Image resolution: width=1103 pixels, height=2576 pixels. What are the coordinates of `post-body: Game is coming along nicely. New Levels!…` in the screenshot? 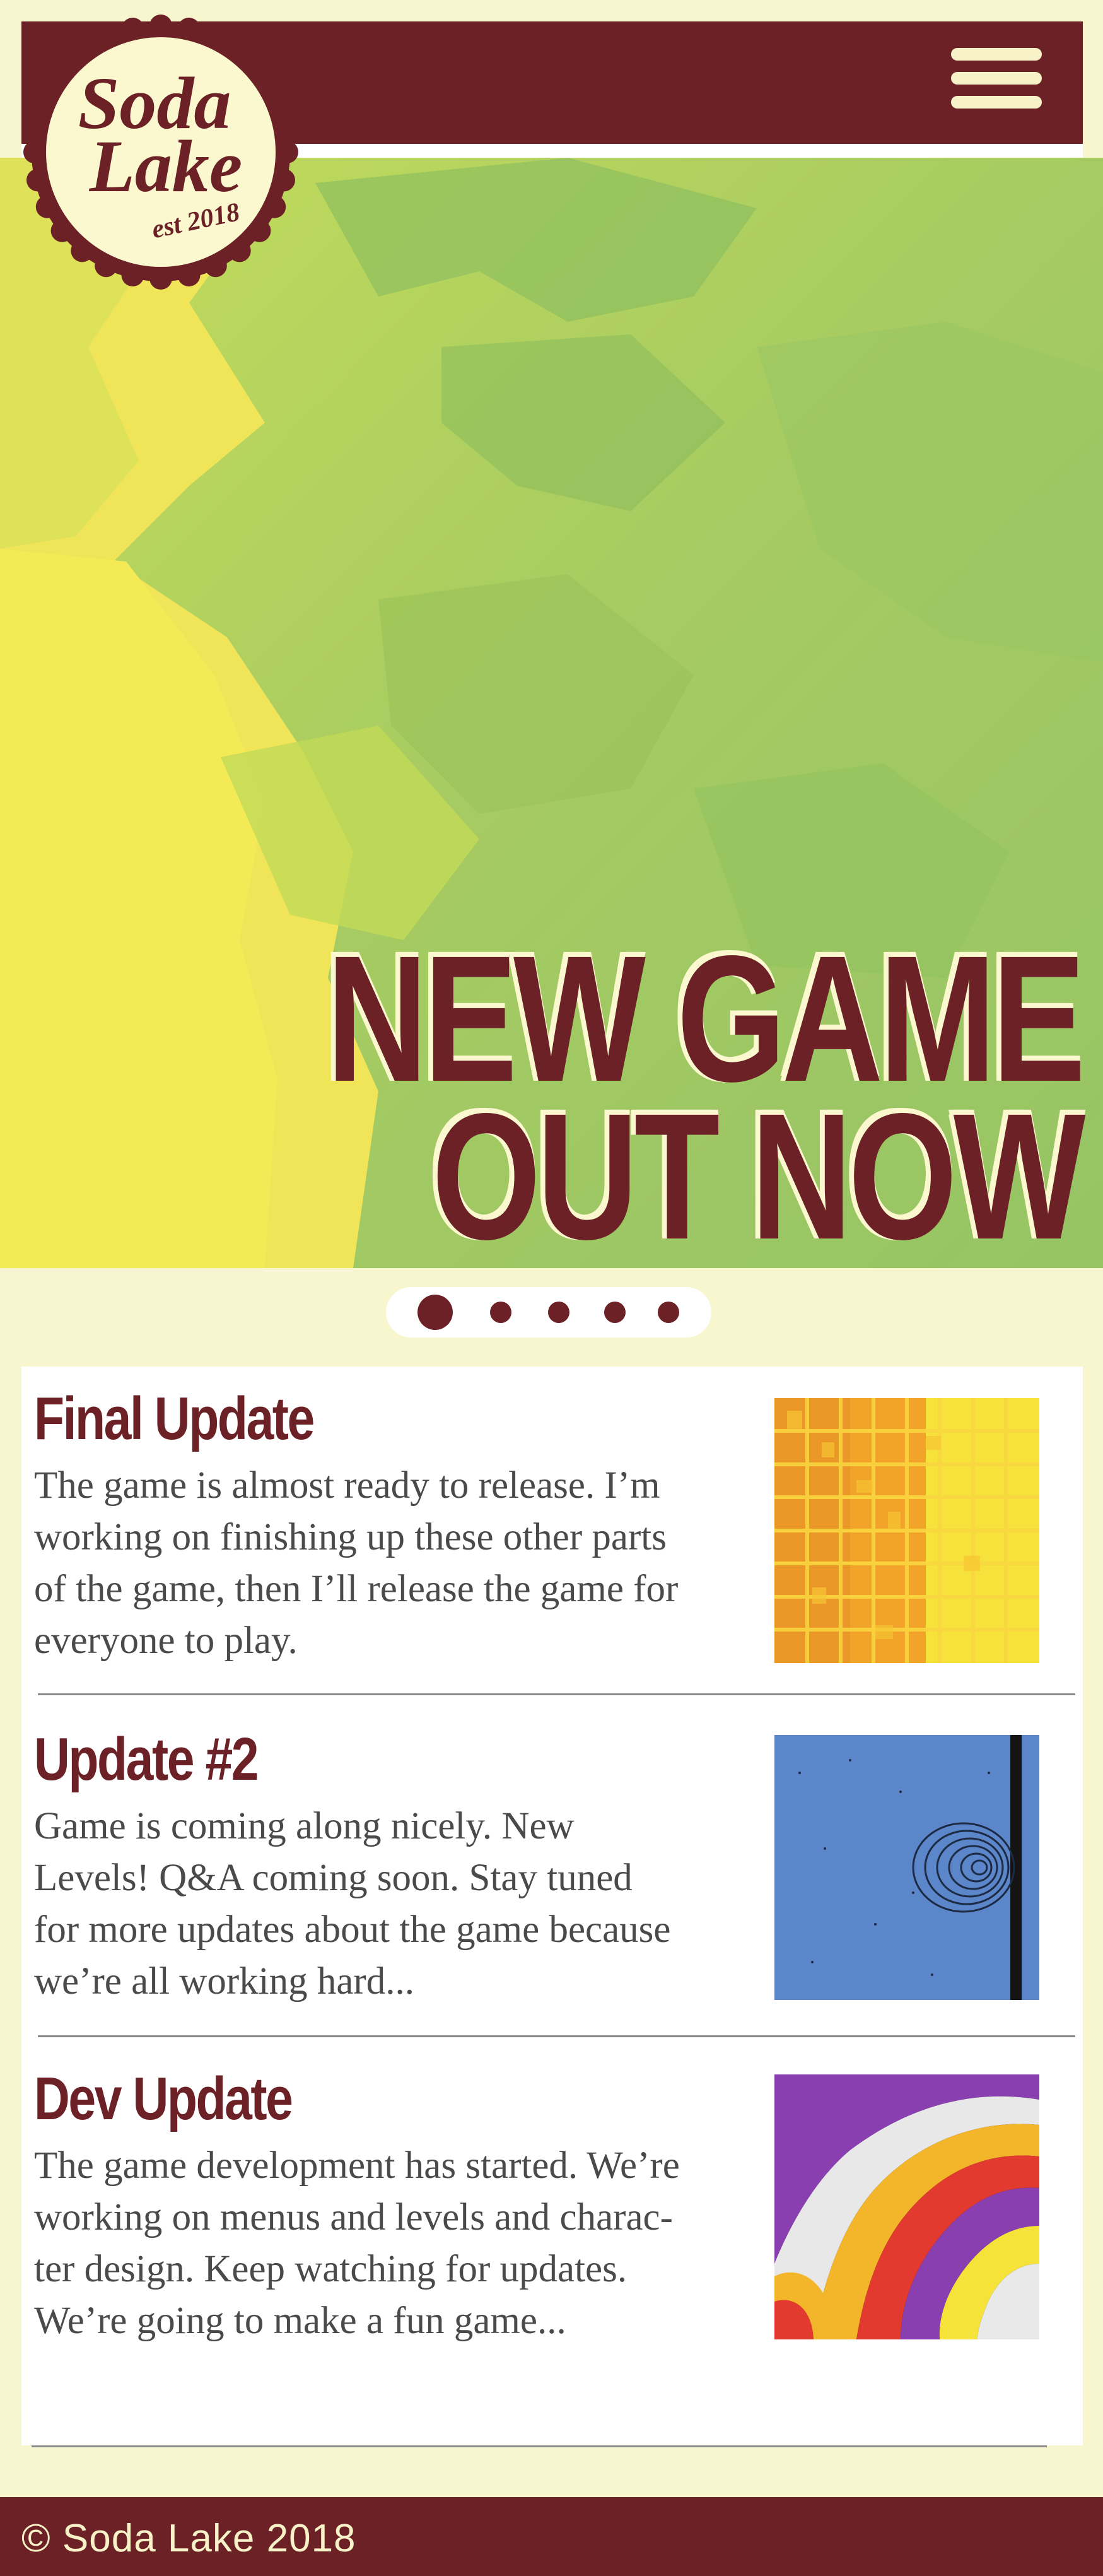 It's located at (412, 1904).